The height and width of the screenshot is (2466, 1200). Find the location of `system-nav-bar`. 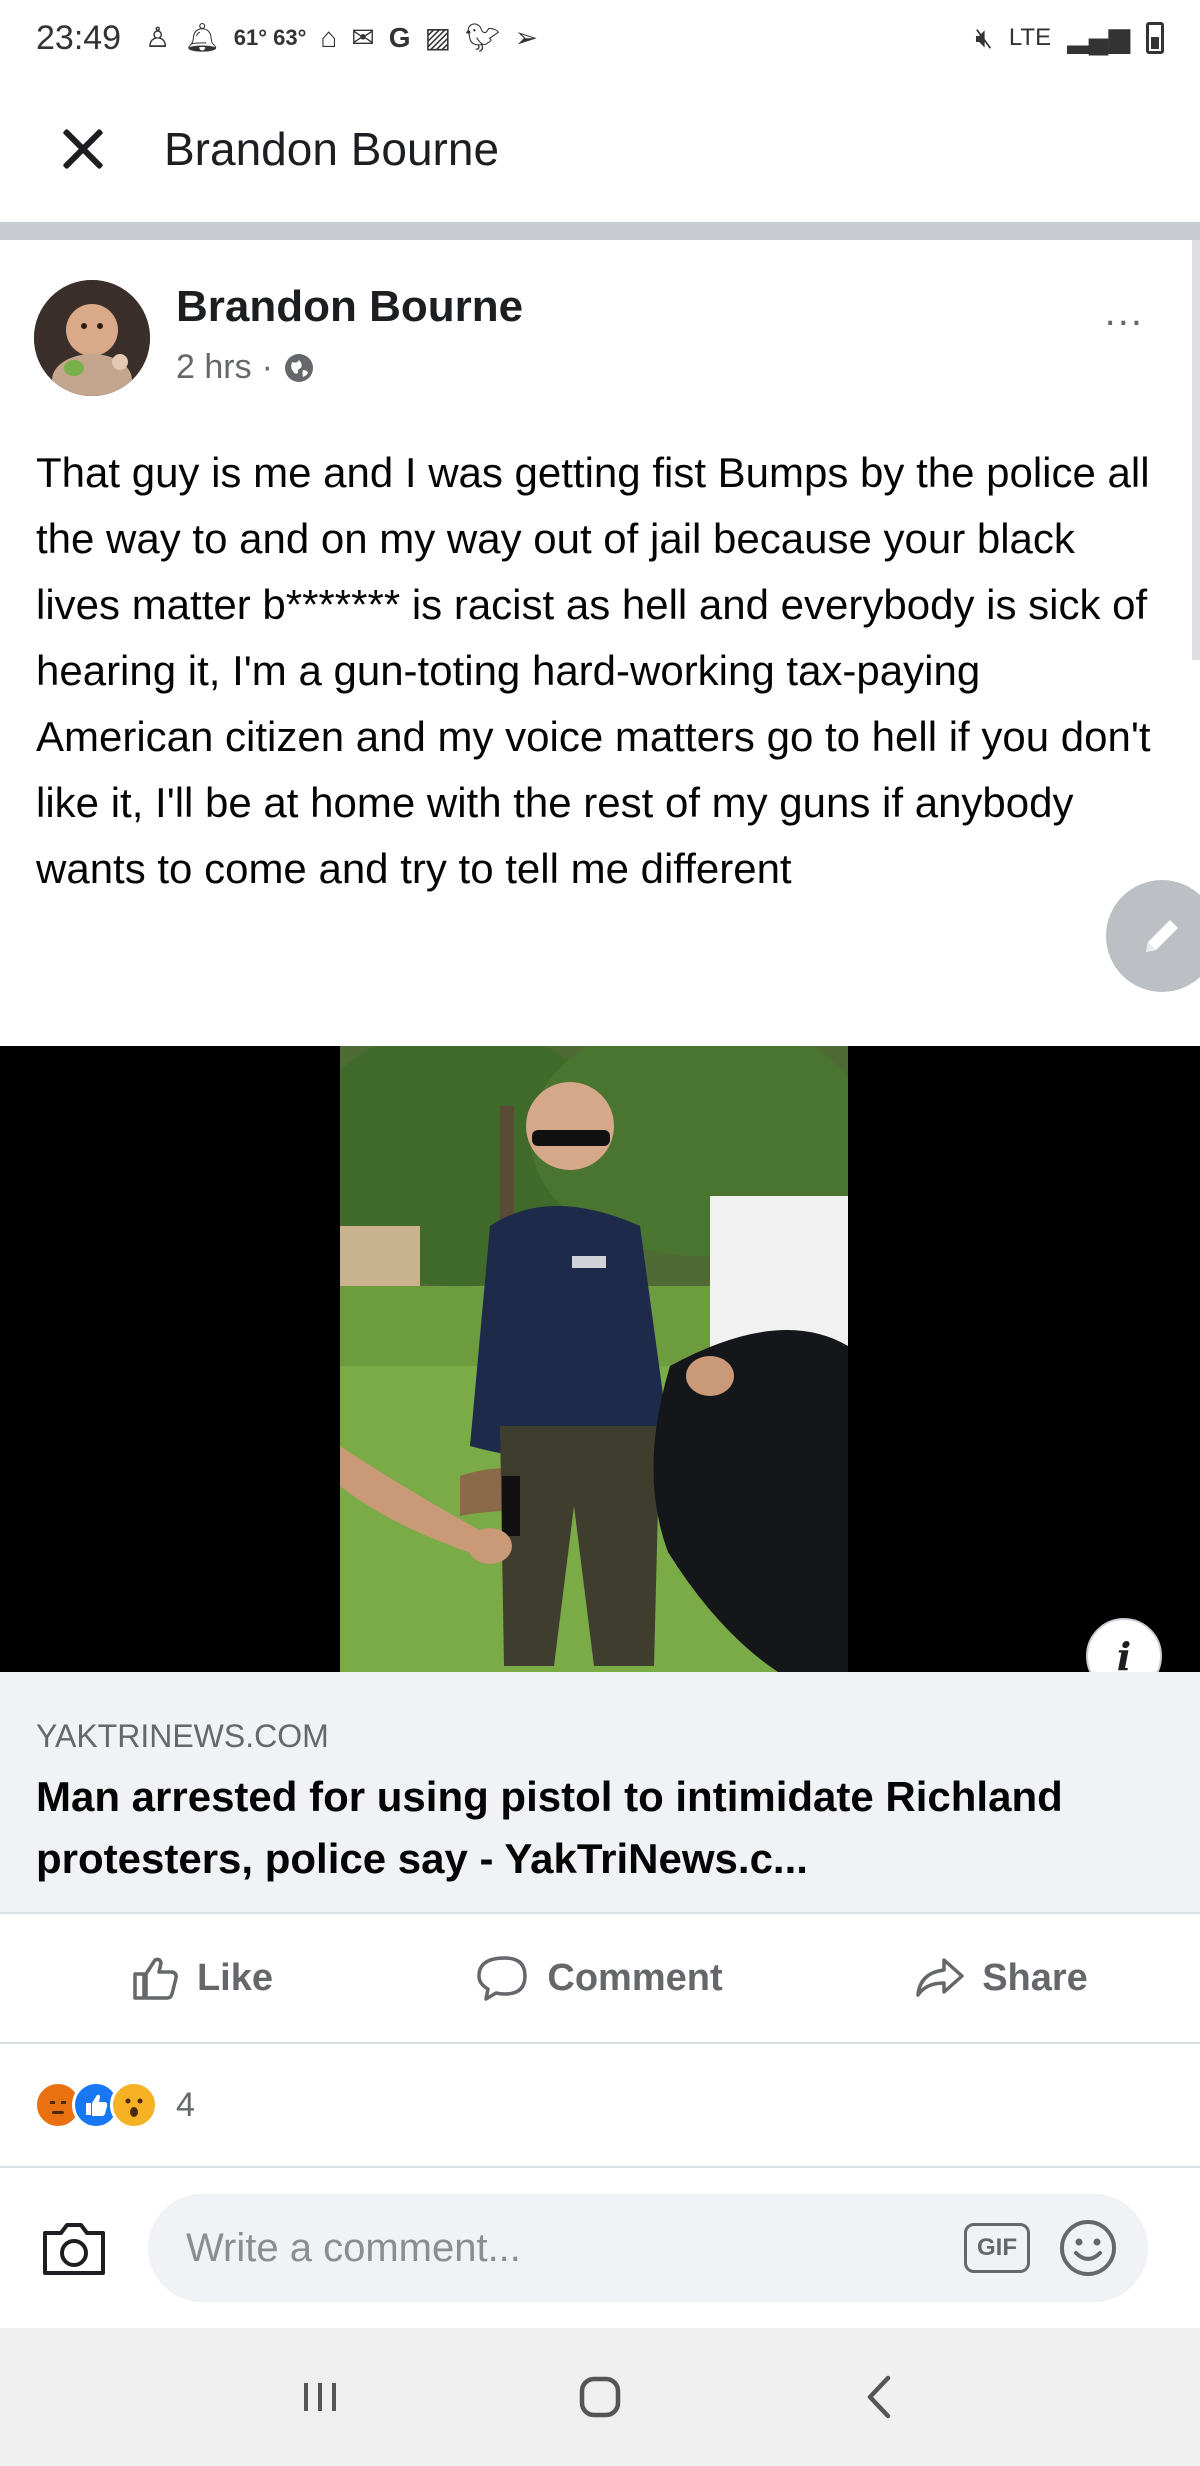

system-nav-bar is located at coordinates (600, 2397).